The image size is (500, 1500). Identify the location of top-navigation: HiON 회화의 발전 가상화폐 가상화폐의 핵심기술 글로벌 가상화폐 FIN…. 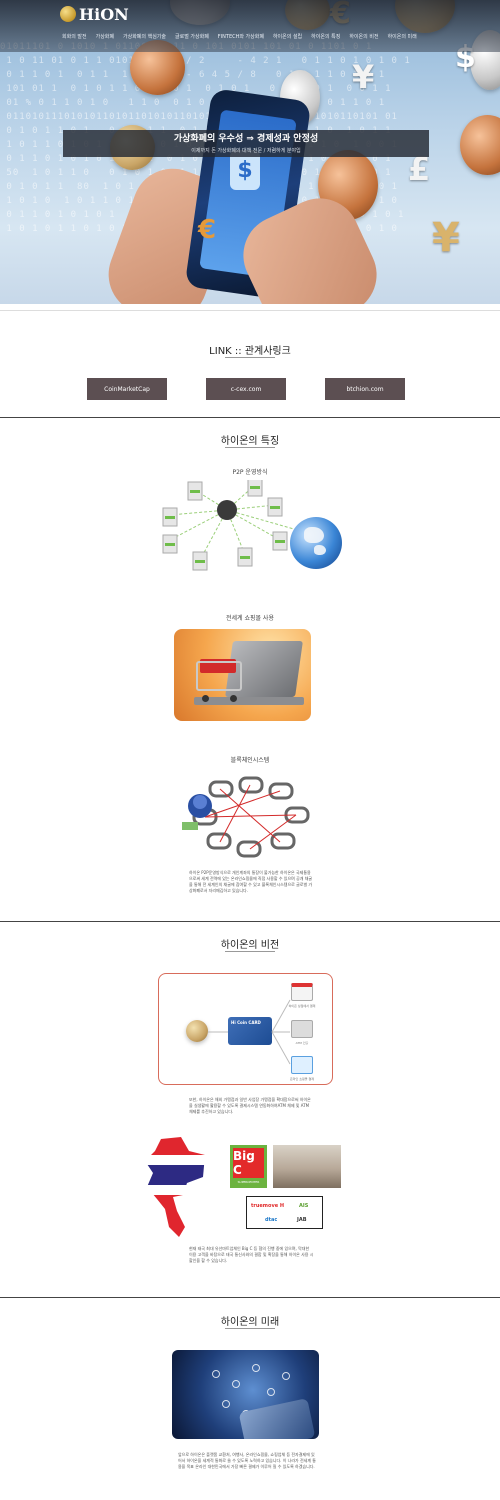
(250, 26).